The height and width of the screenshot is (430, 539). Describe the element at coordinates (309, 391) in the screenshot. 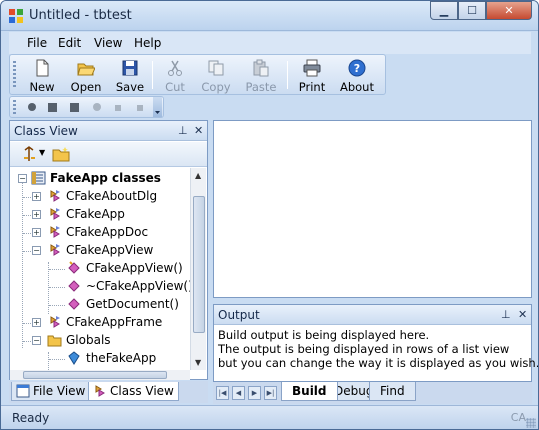

I see `tab-build: Build` at that location.